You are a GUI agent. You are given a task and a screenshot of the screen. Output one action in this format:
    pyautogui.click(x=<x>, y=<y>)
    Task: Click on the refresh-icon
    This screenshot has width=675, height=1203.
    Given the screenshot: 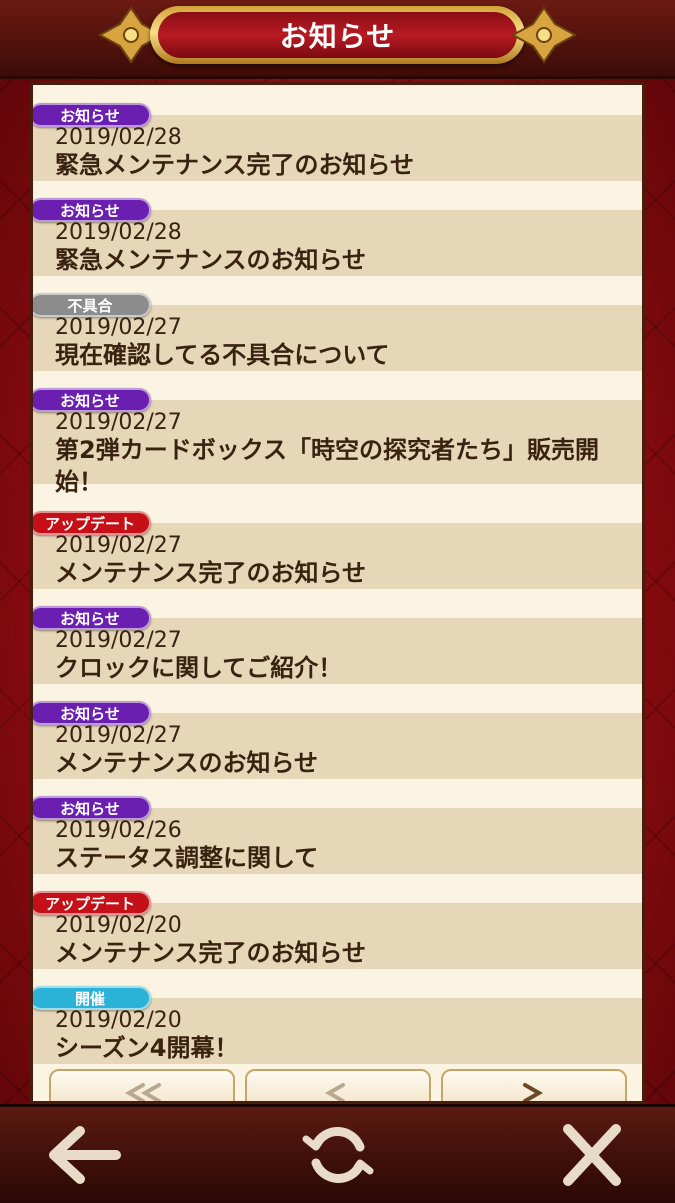 What is the action you would take?
    pyautogui.click(x=338, y=1155)
    